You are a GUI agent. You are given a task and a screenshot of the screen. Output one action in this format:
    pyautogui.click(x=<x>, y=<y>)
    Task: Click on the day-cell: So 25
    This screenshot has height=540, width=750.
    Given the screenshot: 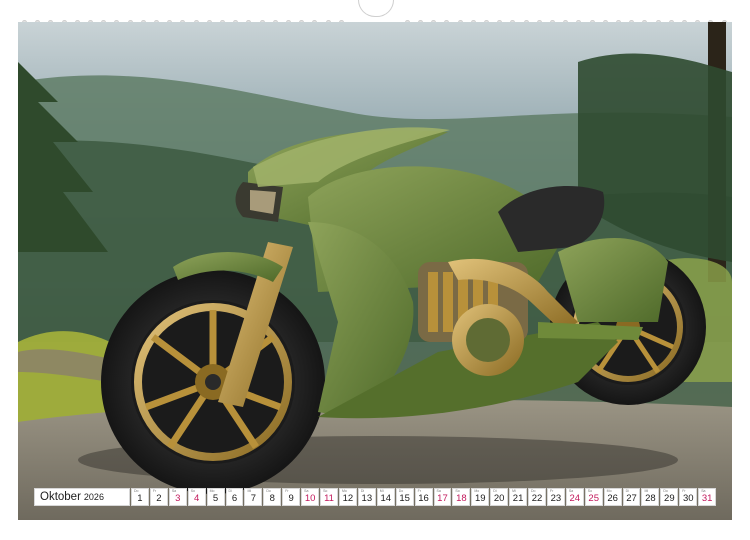 What is the action you would take?
    pyautogui.click(x=593, y=497)
    